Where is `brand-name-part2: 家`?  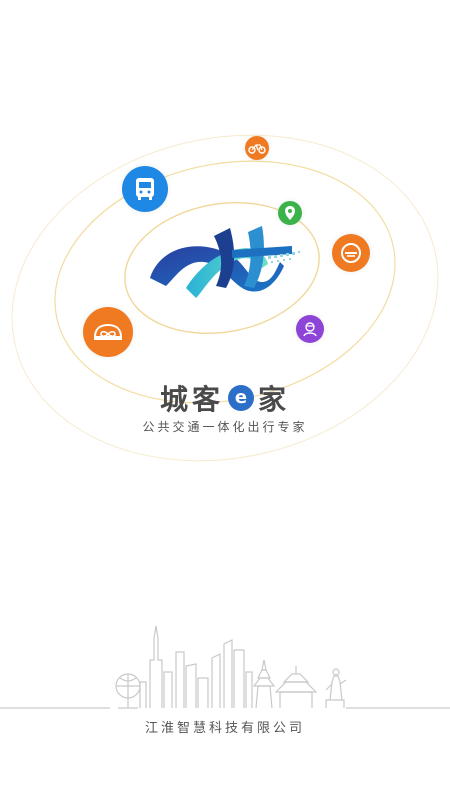
brand-name-part2: 家 is located at coordinates (274, 399).